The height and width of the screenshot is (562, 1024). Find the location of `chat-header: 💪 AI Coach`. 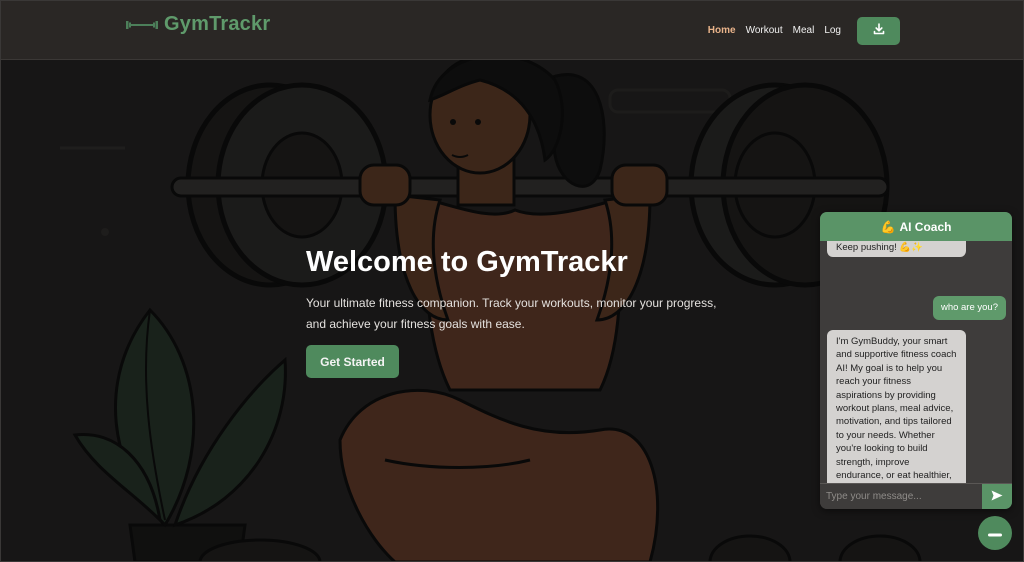

chat-header: 💪 AI Coach is located at coordinates (916, 226).